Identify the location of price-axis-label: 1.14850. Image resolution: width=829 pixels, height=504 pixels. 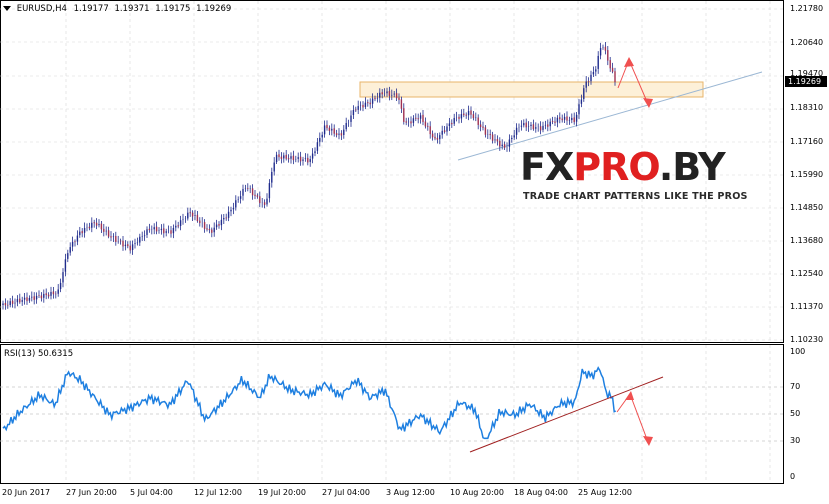
(807, 207).